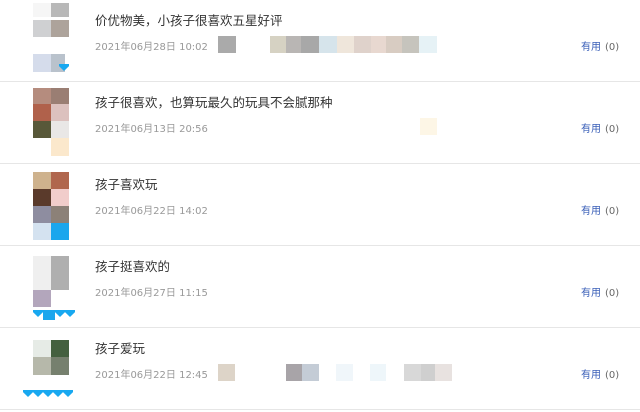 Image resolution: width=640 pixels, height=412 pixels. I want to click on review-datetime: 2021年06月22日 12:45, so click(151, 375).